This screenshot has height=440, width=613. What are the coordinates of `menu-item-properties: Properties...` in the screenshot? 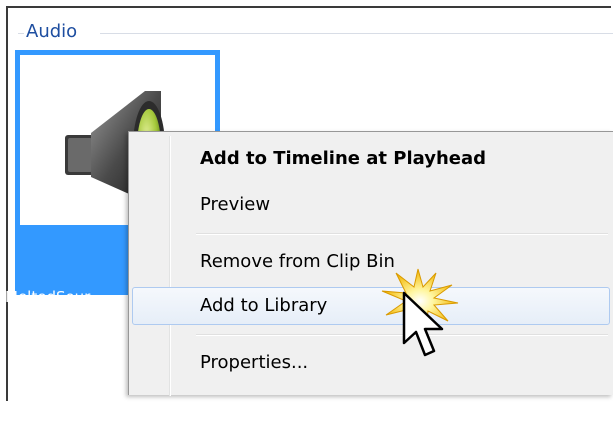 It's located at (371, 363).